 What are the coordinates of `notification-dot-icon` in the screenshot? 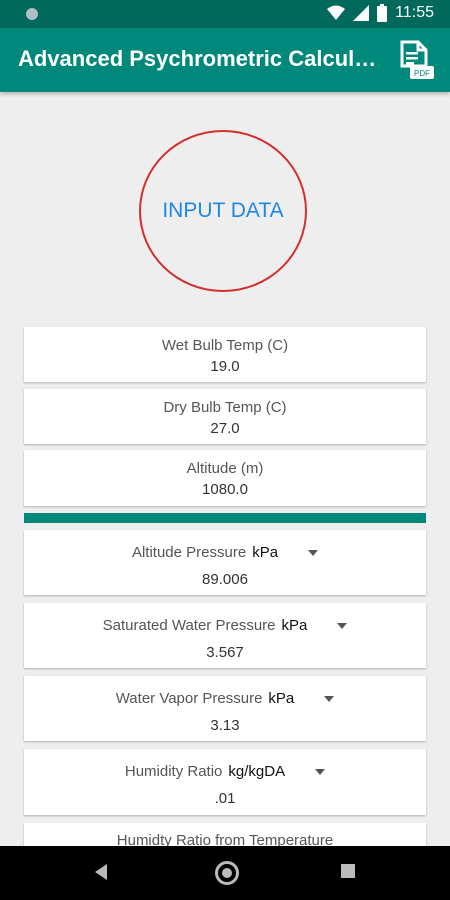 It's located at (32, 14).